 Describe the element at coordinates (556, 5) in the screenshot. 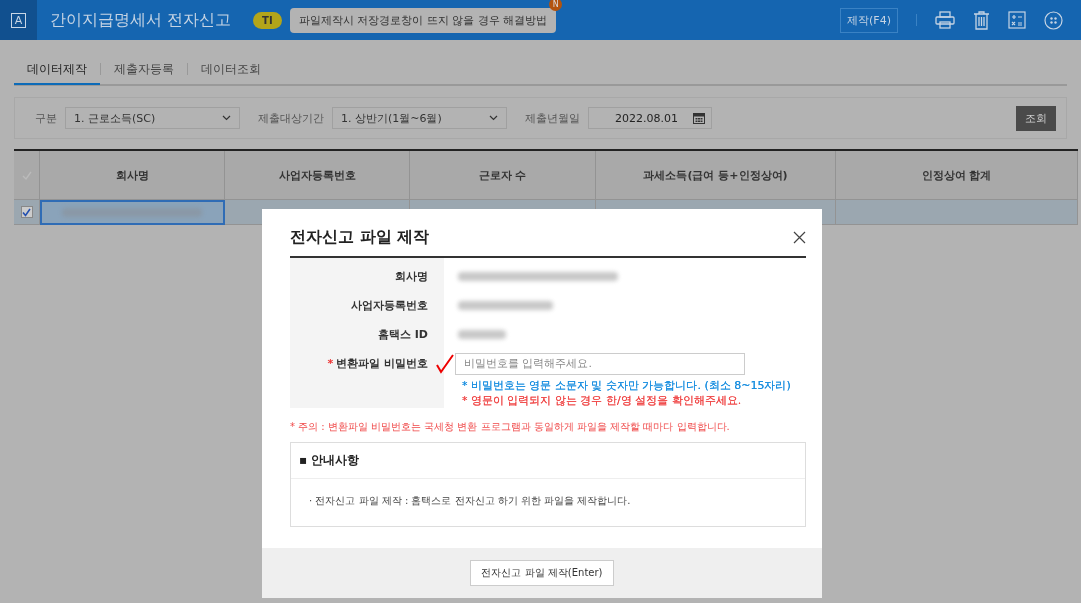

I see `new-badge: N` at that location.